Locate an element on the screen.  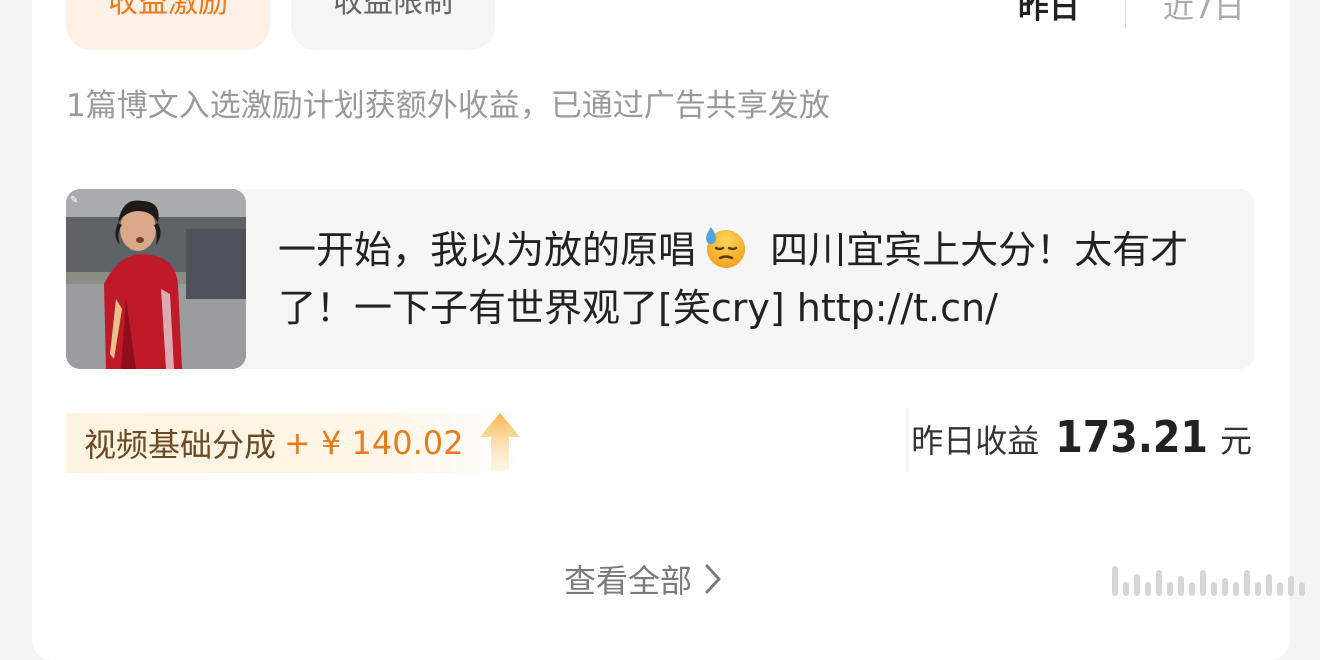
video-share-label: 视频基础分成 is located at coordinates (180, 445).